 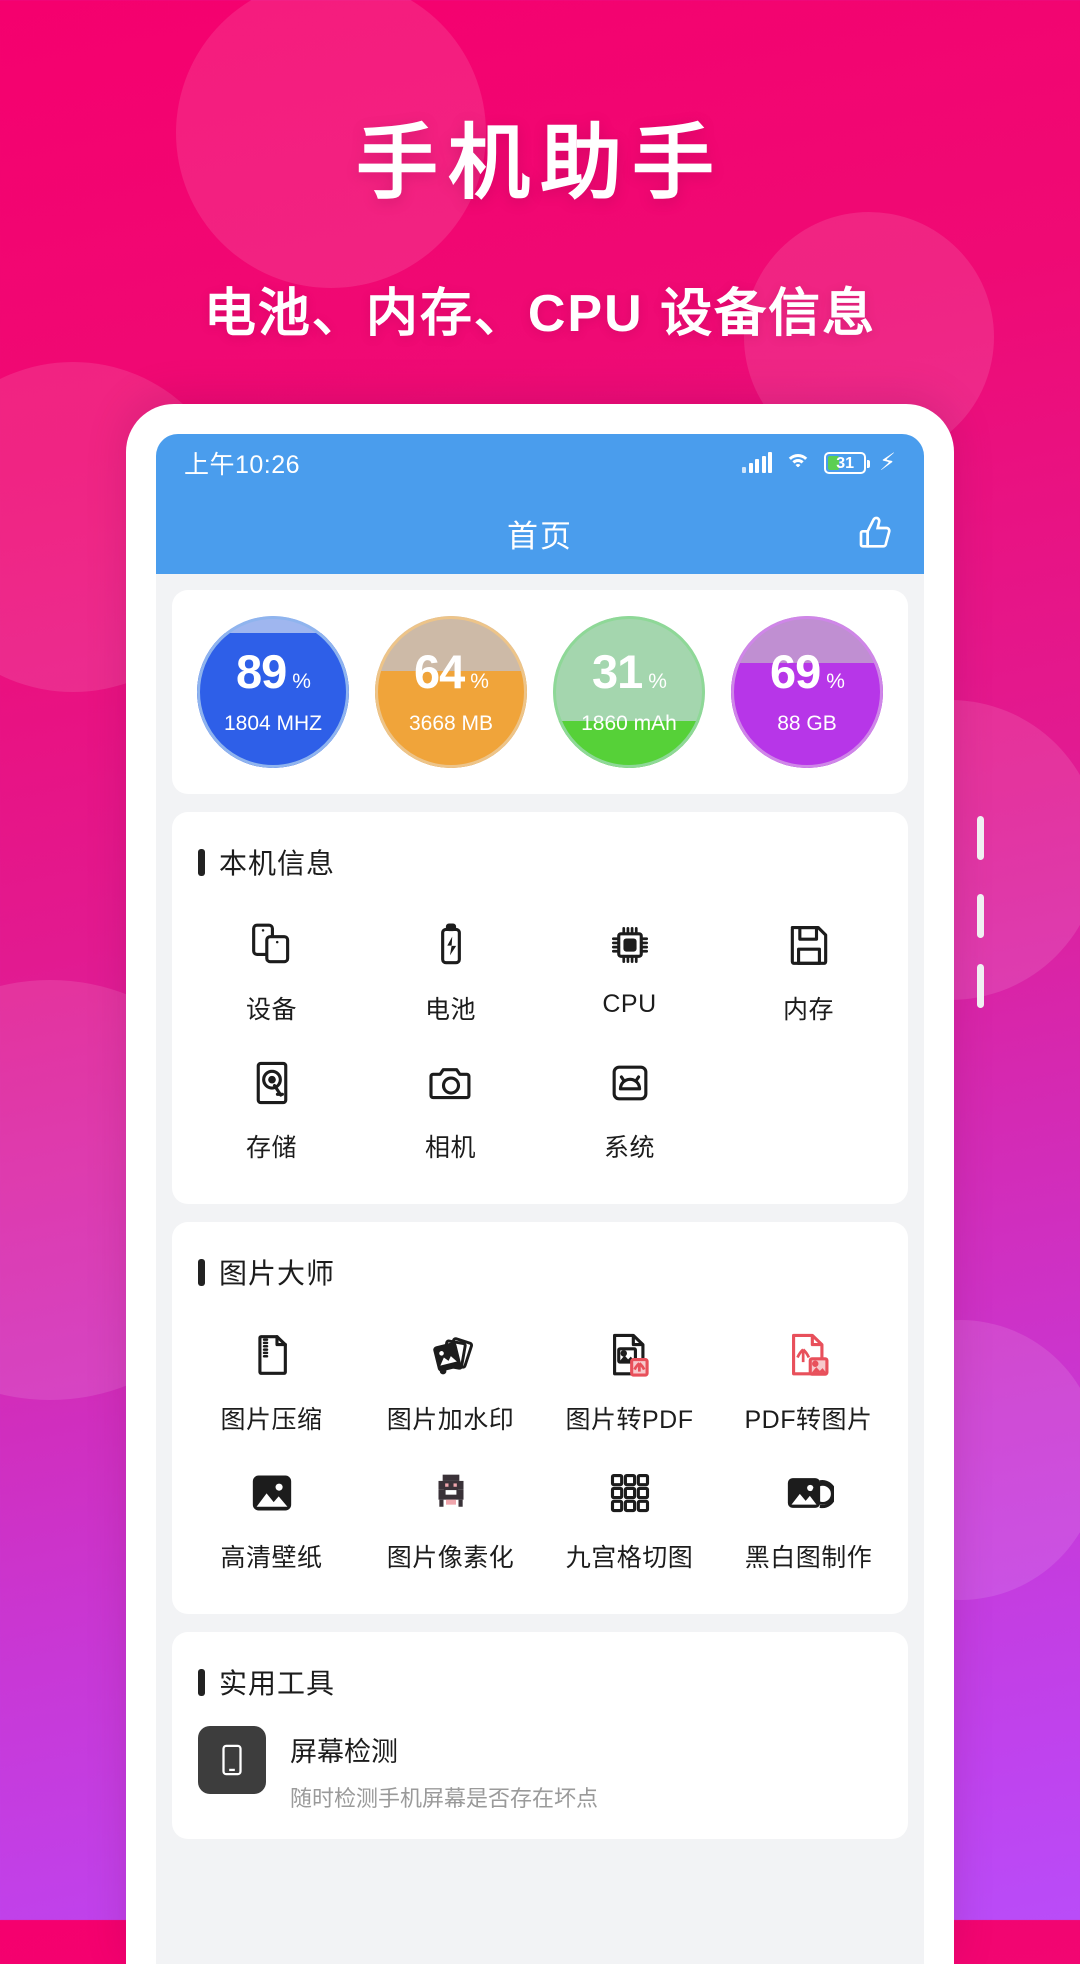 I want to click on gauge-value: 64%, so click(x=451, y=675).